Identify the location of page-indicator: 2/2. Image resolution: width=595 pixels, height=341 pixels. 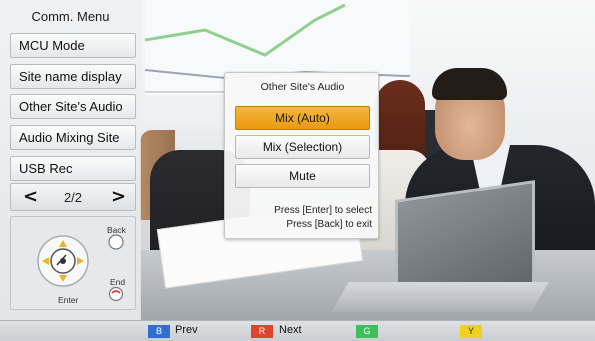
(73, 197).